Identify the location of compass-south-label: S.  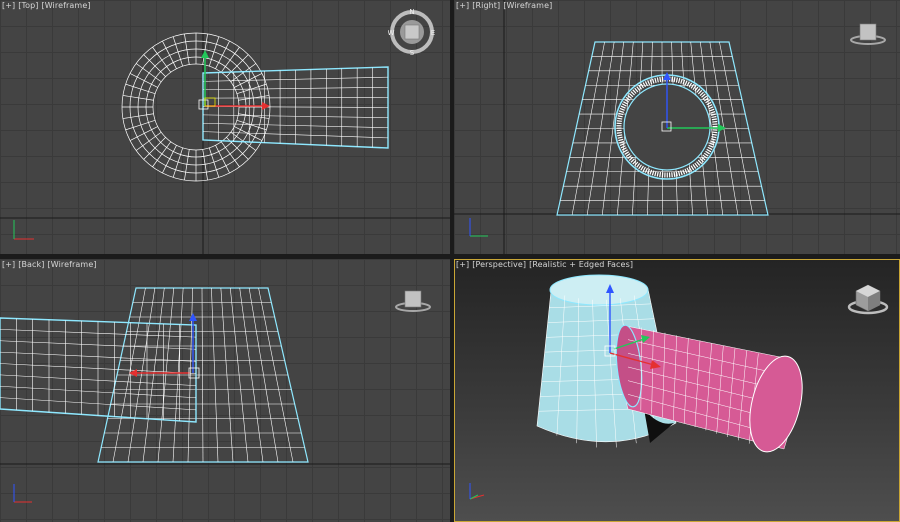
(412, 52).